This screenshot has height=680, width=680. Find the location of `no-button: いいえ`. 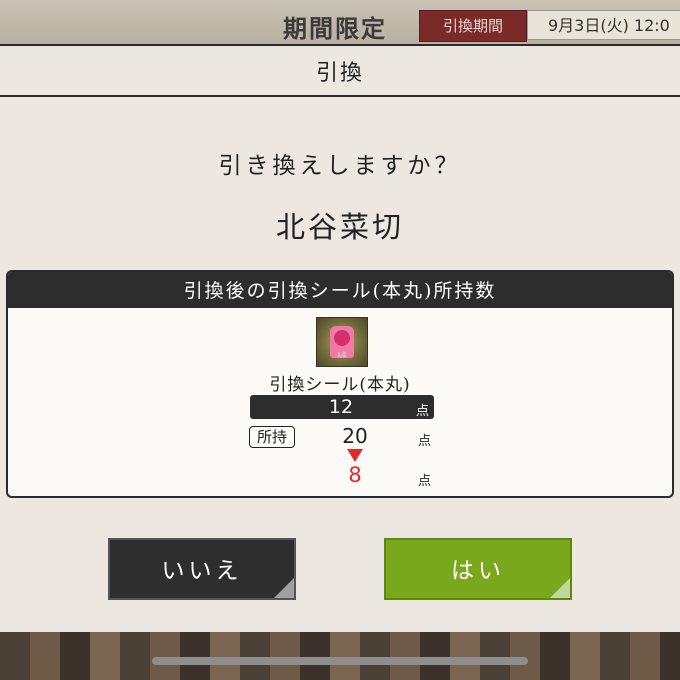

no-button: いいえ is located at coordinates (202, 569).